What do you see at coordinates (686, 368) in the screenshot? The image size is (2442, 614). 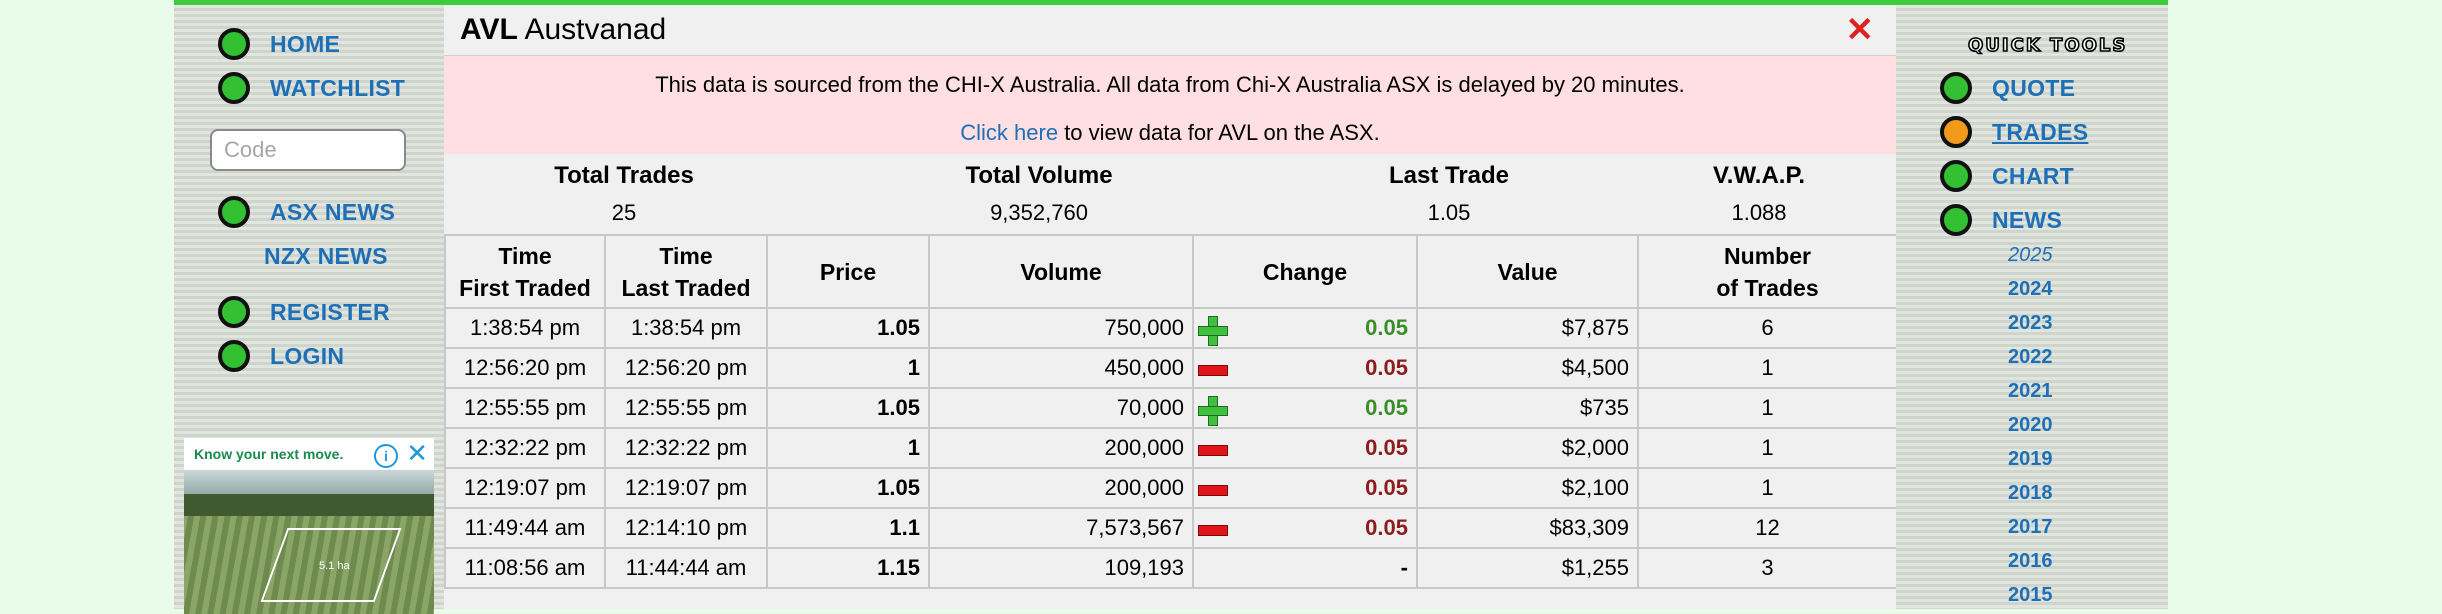 I see `cell-last-traded: 12:56:20 pm` at bounding box center [686, 368].